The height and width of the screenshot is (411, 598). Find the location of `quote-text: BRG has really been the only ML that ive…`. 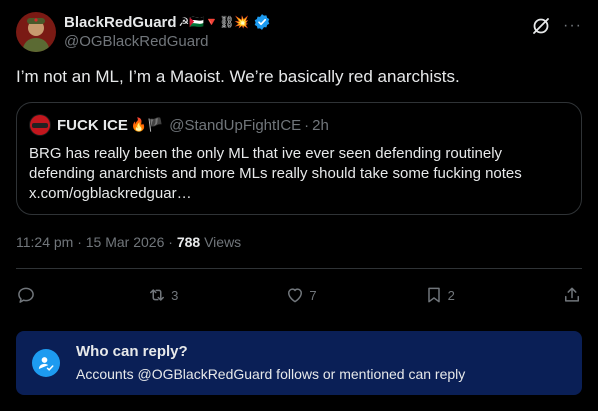

quote-text: BRG has really been the only ML that ive… is located at coordinates (275, 163).